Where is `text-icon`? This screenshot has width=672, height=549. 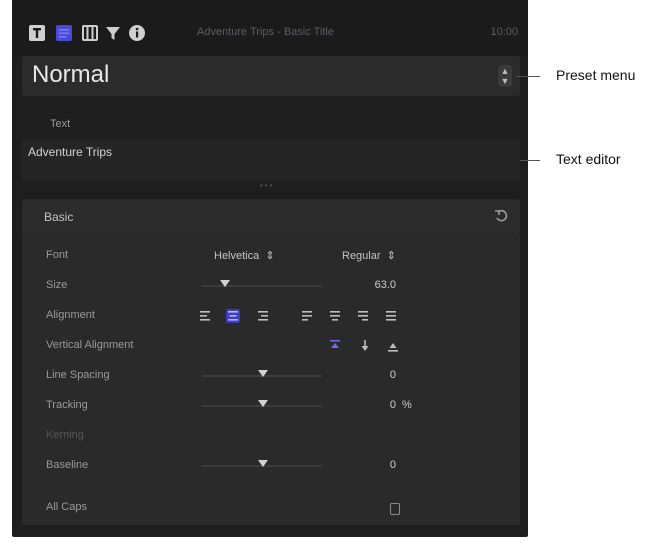 text-icon is located at coordinates (64, 33).